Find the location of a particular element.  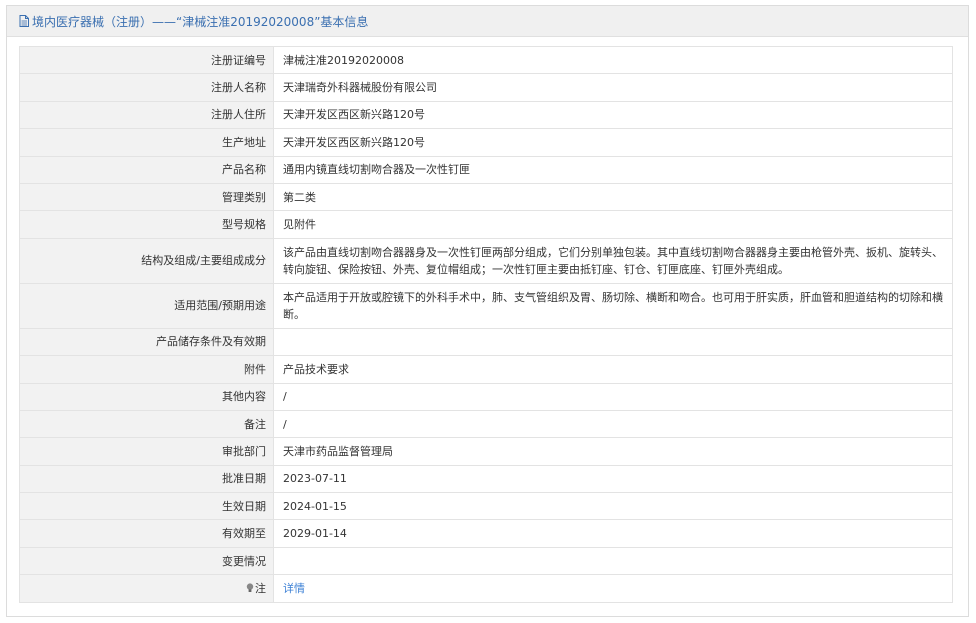

table-row: 其他内容 / is located at coordinates (486, 396).